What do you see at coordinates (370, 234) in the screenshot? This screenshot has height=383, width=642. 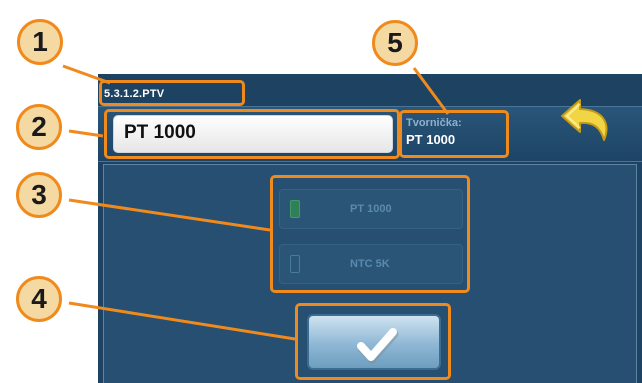 I see `highlight-options` at bounding box center [370, 234].